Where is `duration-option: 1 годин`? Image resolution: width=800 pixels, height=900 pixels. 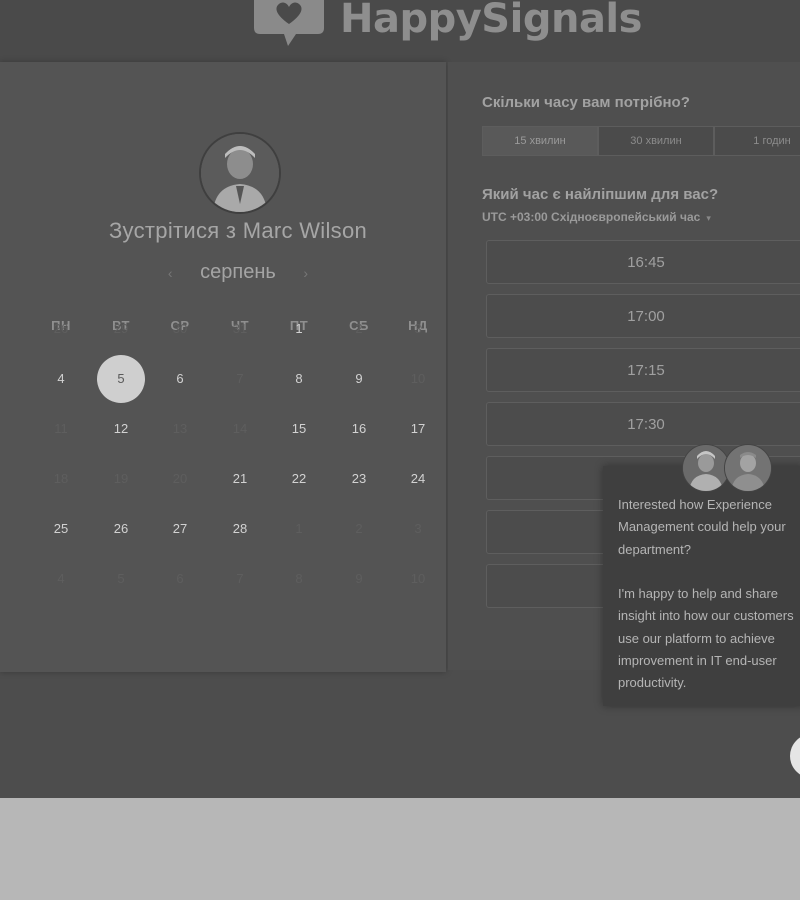 duration-option: 1 годин is located at coordinates (757, 141).